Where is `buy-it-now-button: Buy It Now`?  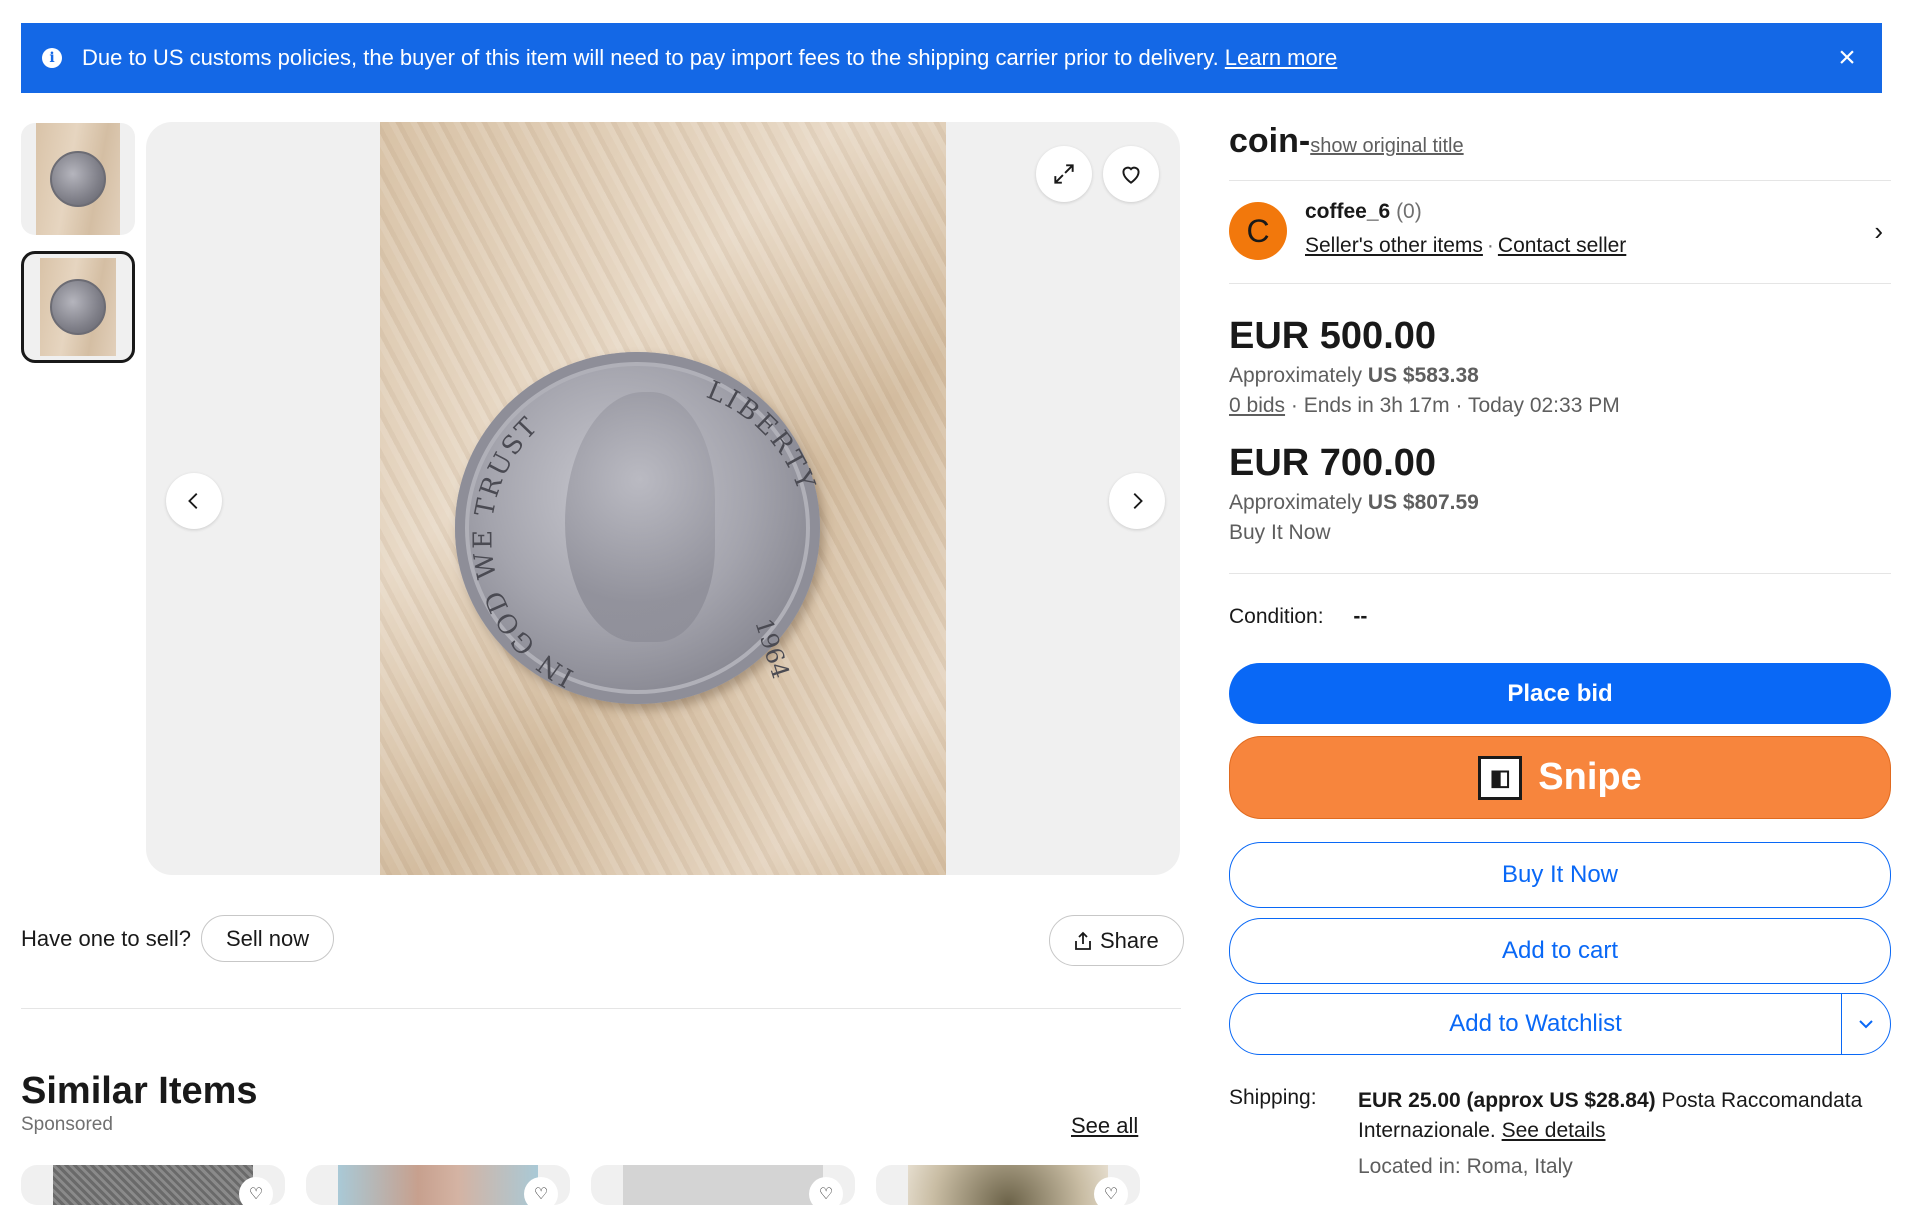 buy-it-now-button: Buy It Now is located at coordinates (1560, 875).